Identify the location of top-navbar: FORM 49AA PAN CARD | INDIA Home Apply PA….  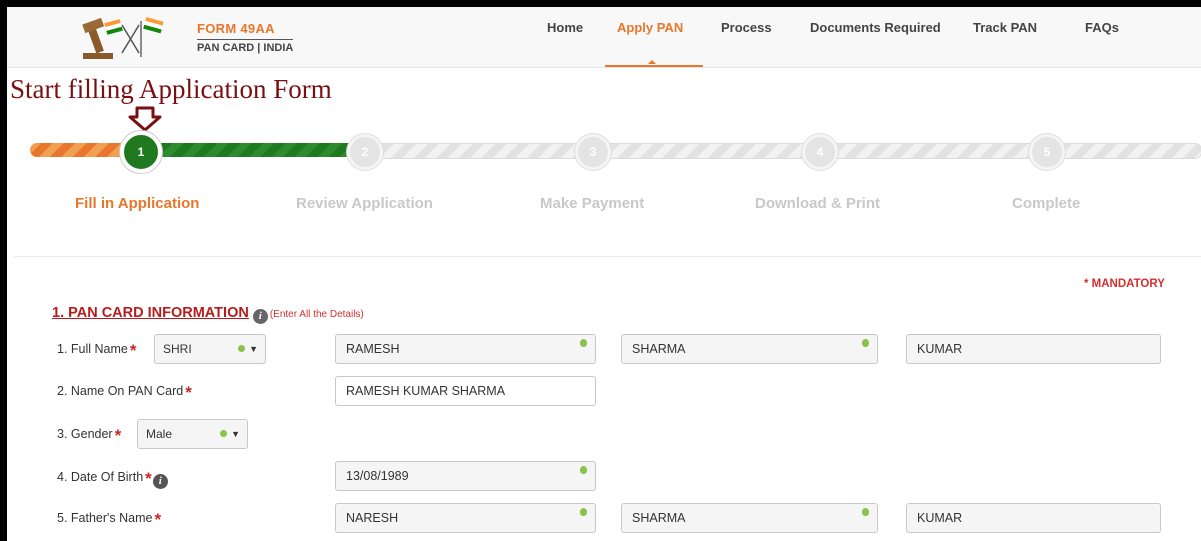
(604, 37).